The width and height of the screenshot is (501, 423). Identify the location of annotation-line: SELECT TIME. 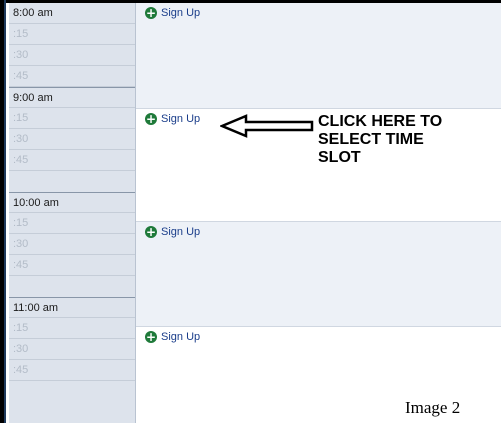
(371, 139).